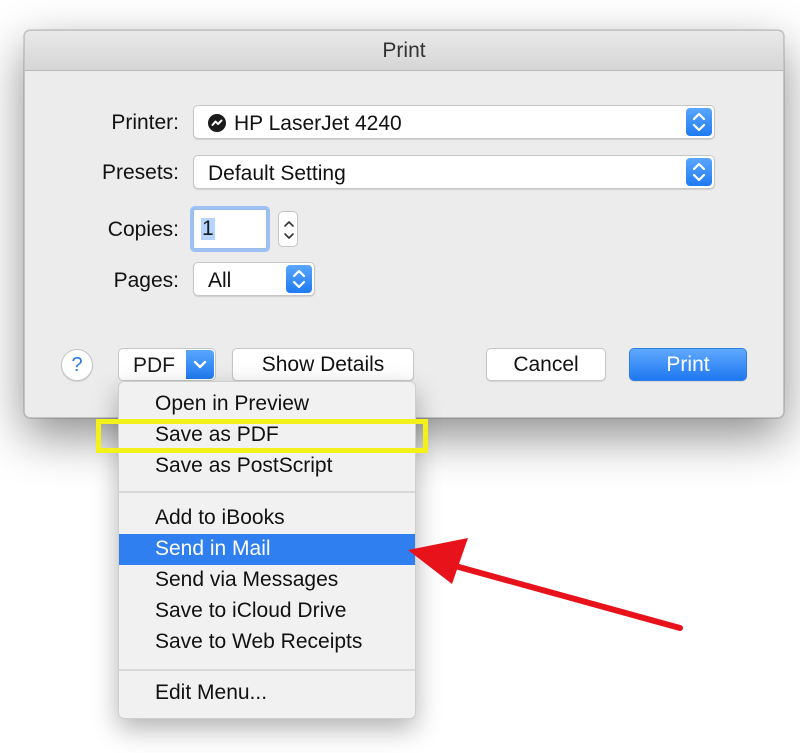 The height and width of the screenshot is (753, 800). What do you see at coordinates (277, 173) in the screenshot?
I see `presets-value: Default Setting` at bounding box center [277, 173].